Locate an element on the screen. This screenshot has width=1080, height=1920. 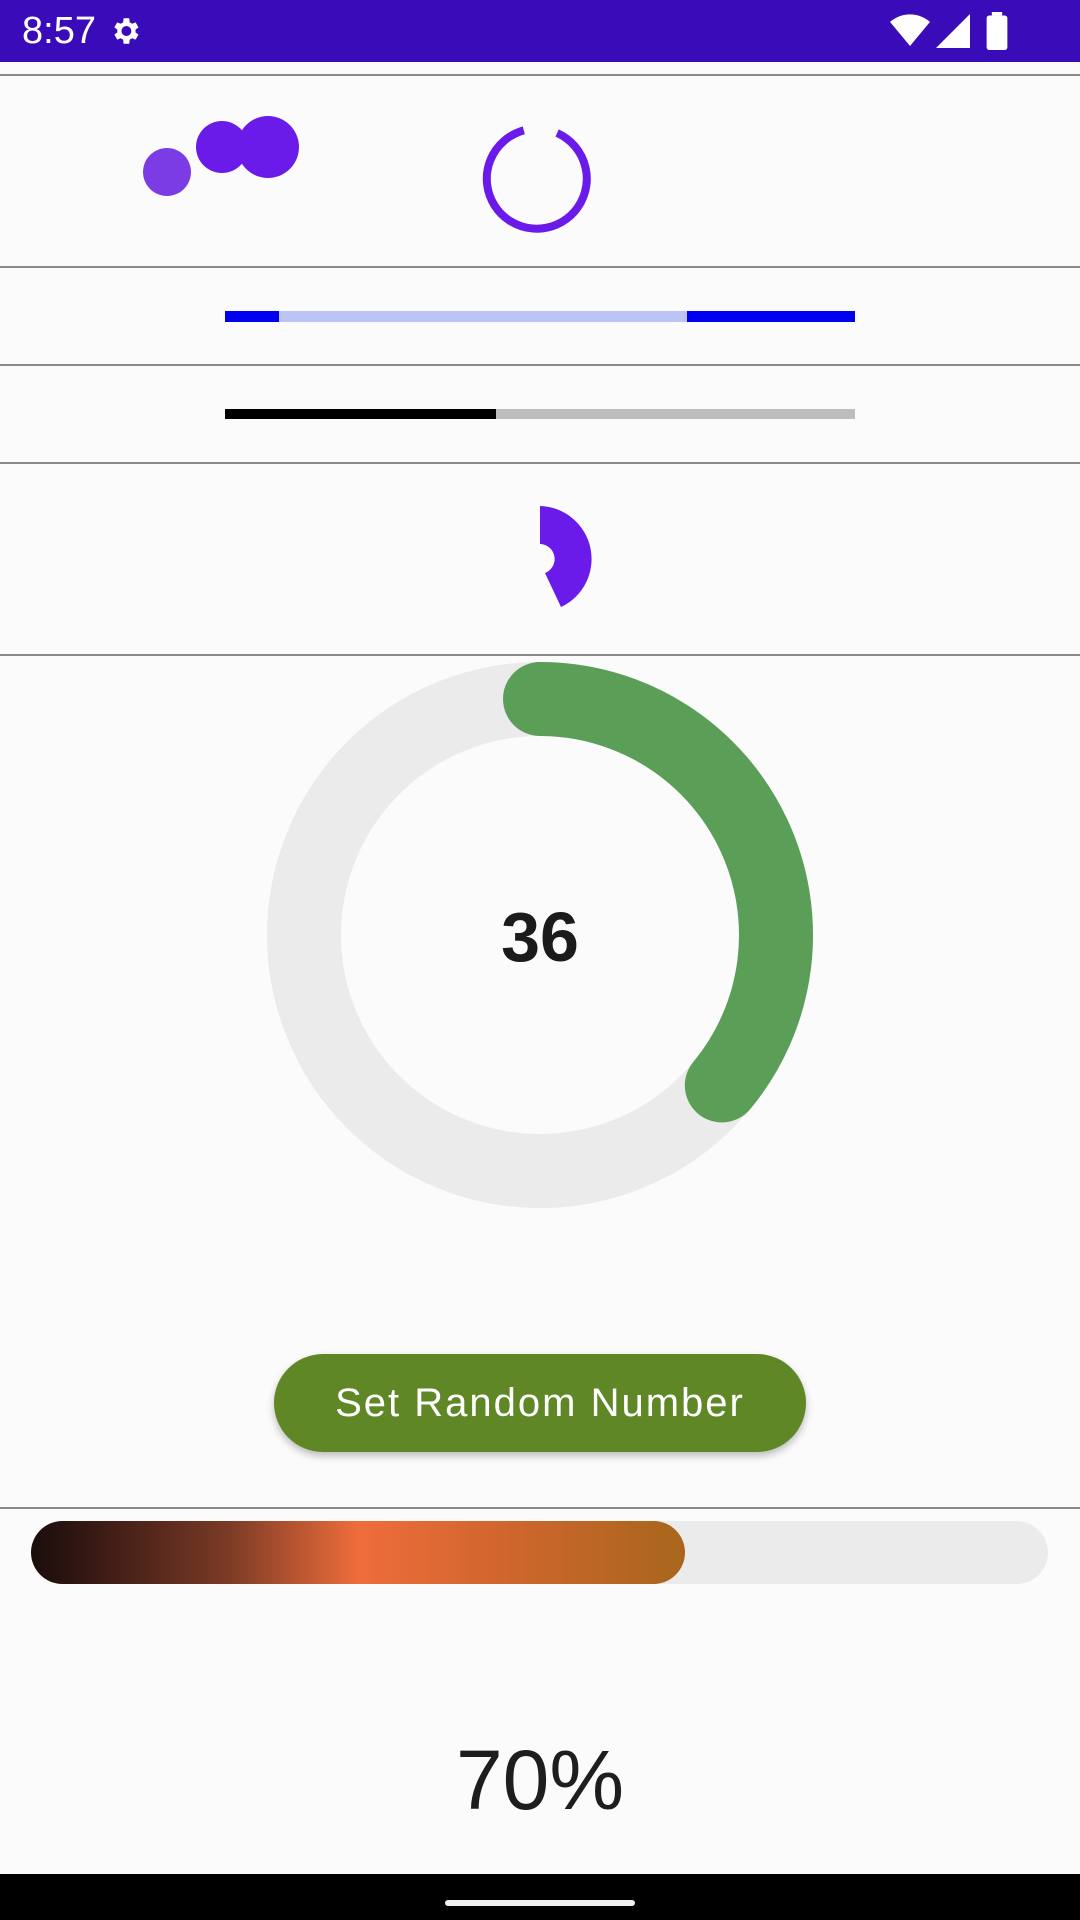
battery-icon is located at coordinates (997, 31).